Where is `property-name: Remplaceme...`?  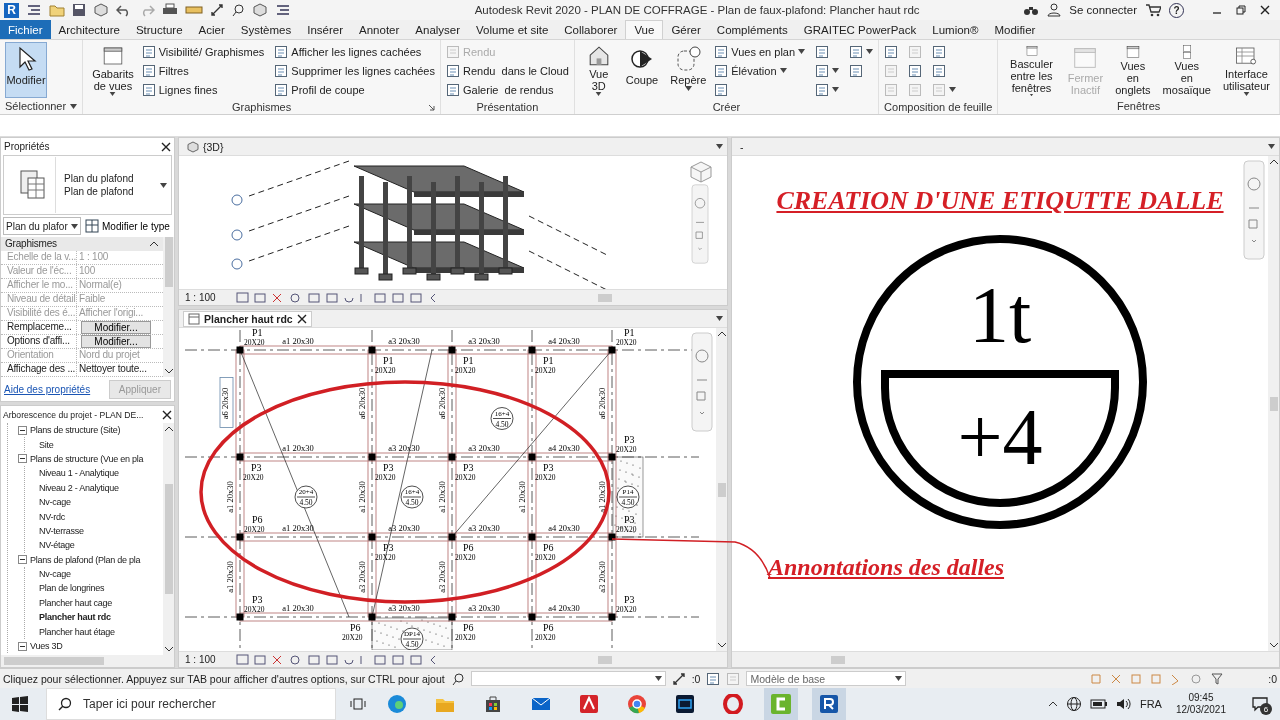 property-name: Remplaceme... is located at coordinates (39, 327).